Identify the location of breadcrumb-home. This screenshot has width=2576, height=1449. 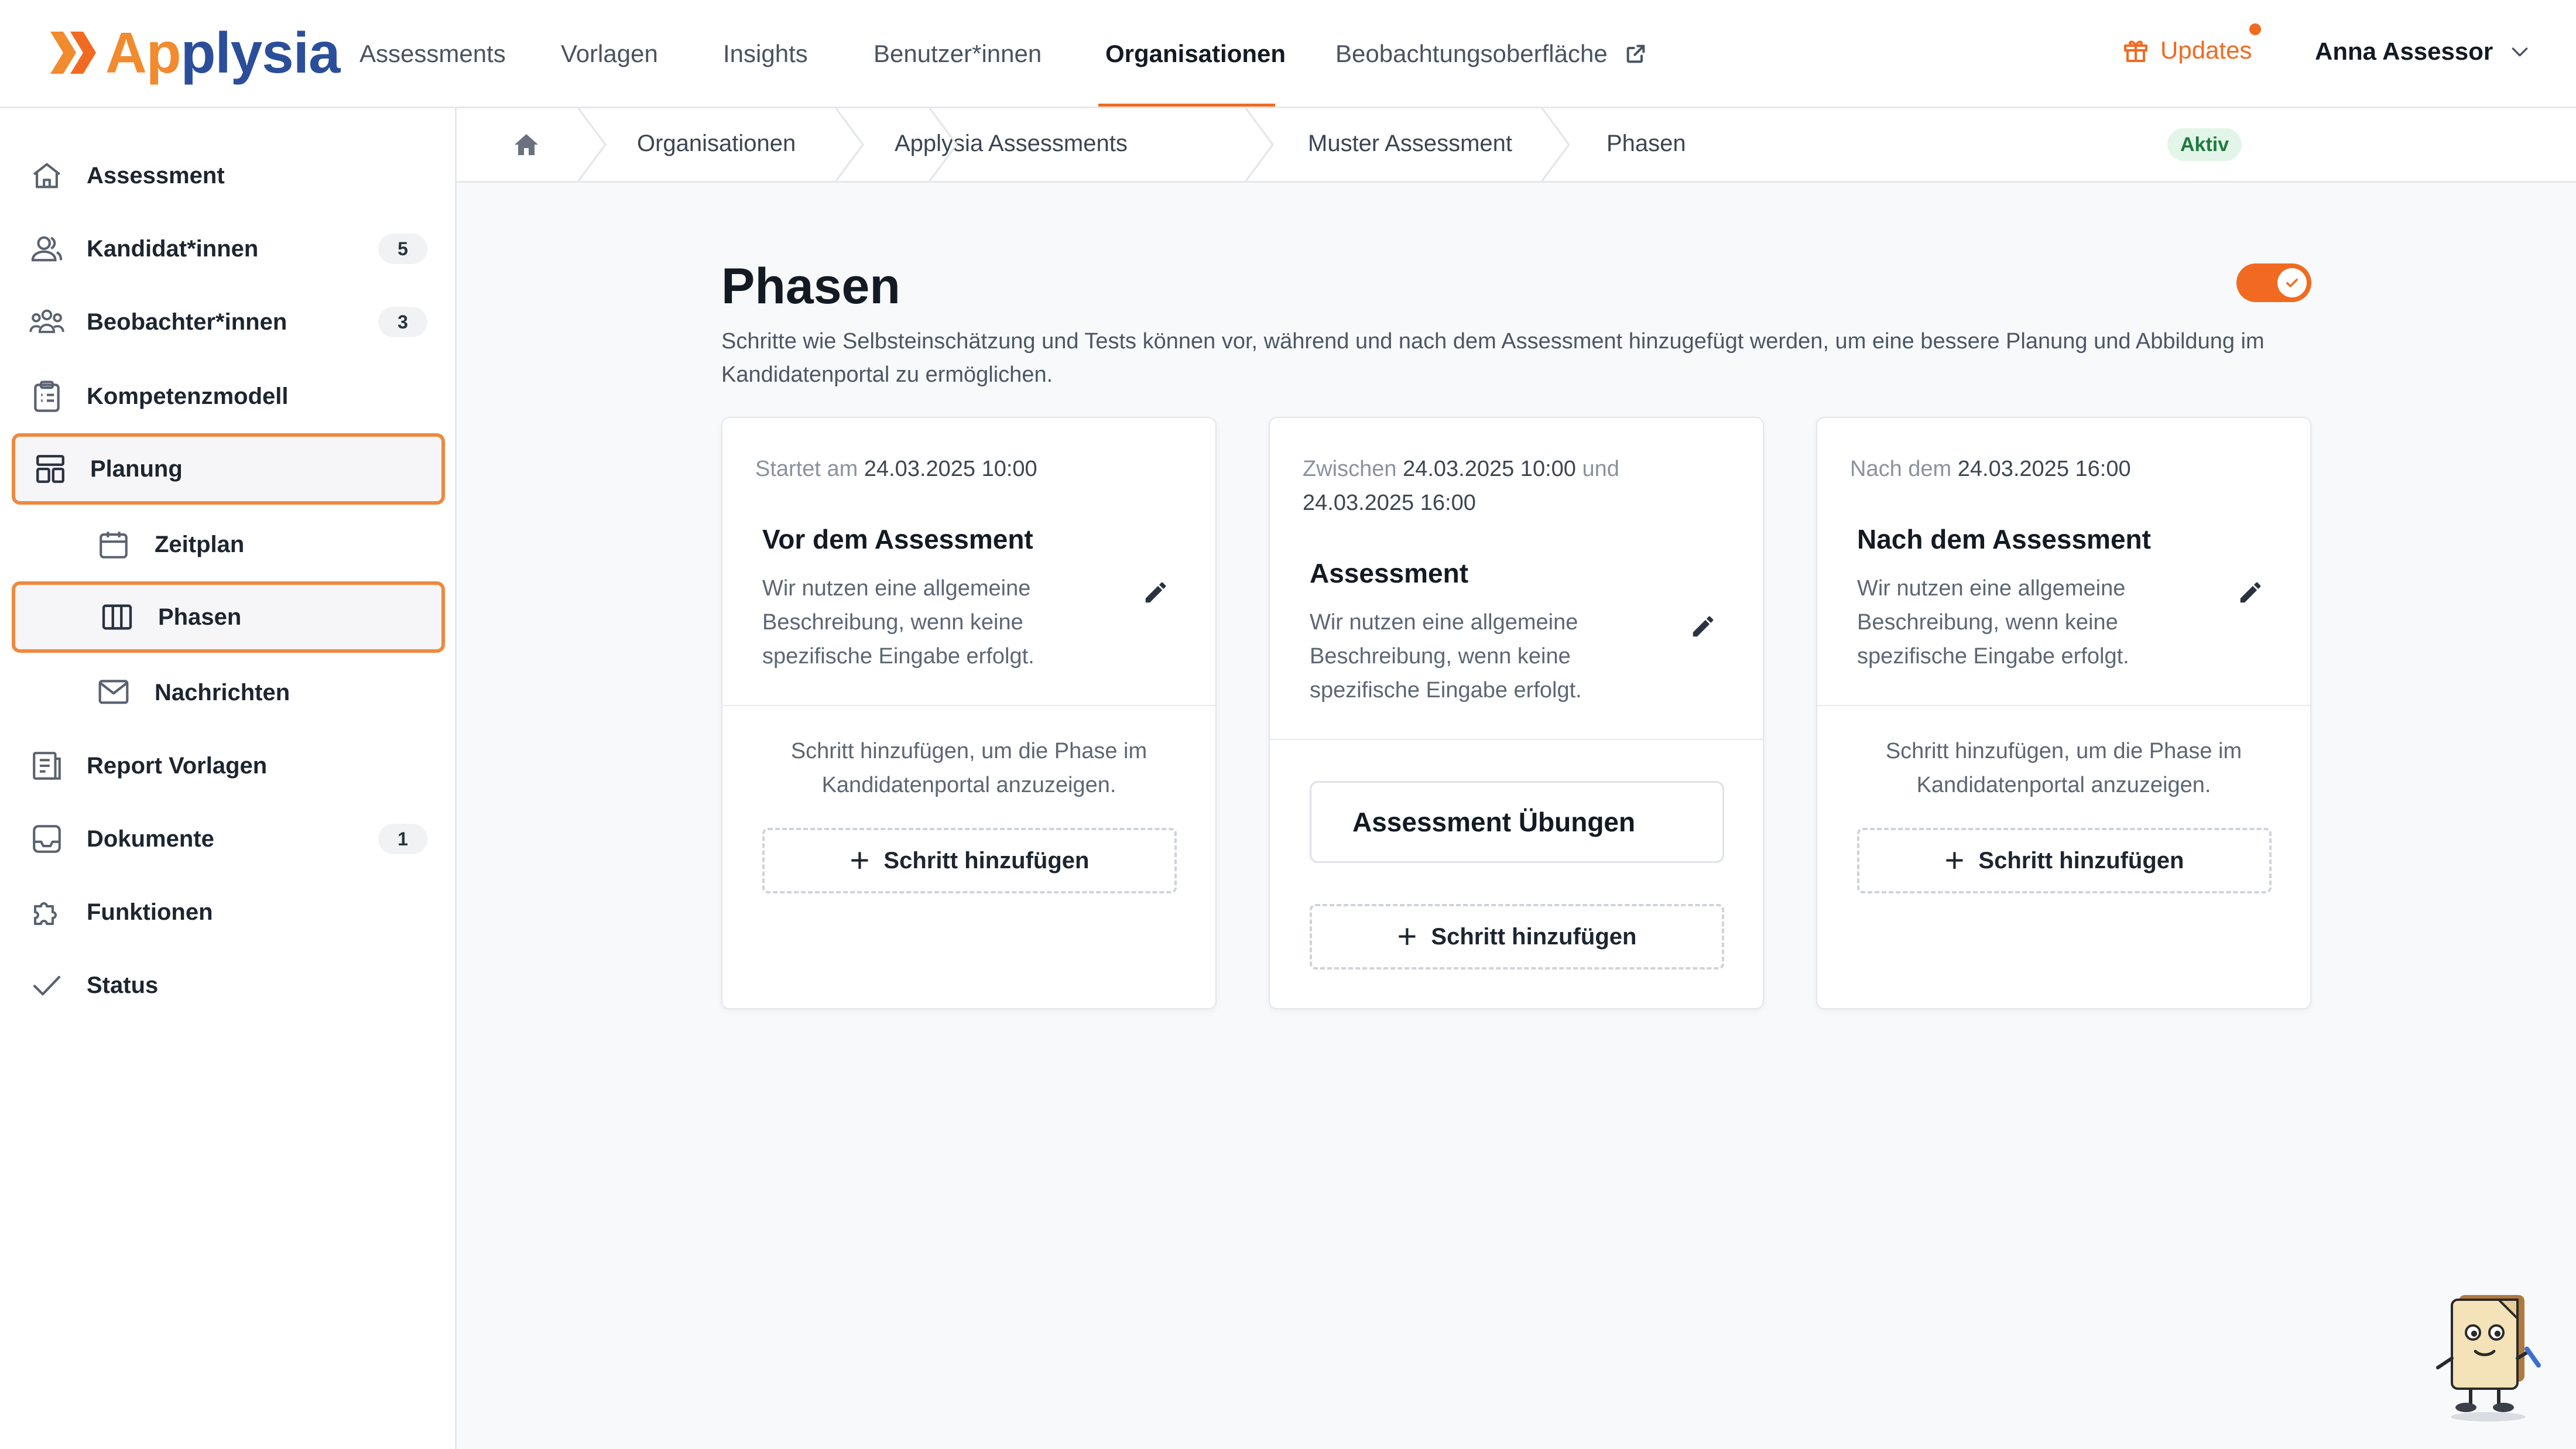
(526, 146).